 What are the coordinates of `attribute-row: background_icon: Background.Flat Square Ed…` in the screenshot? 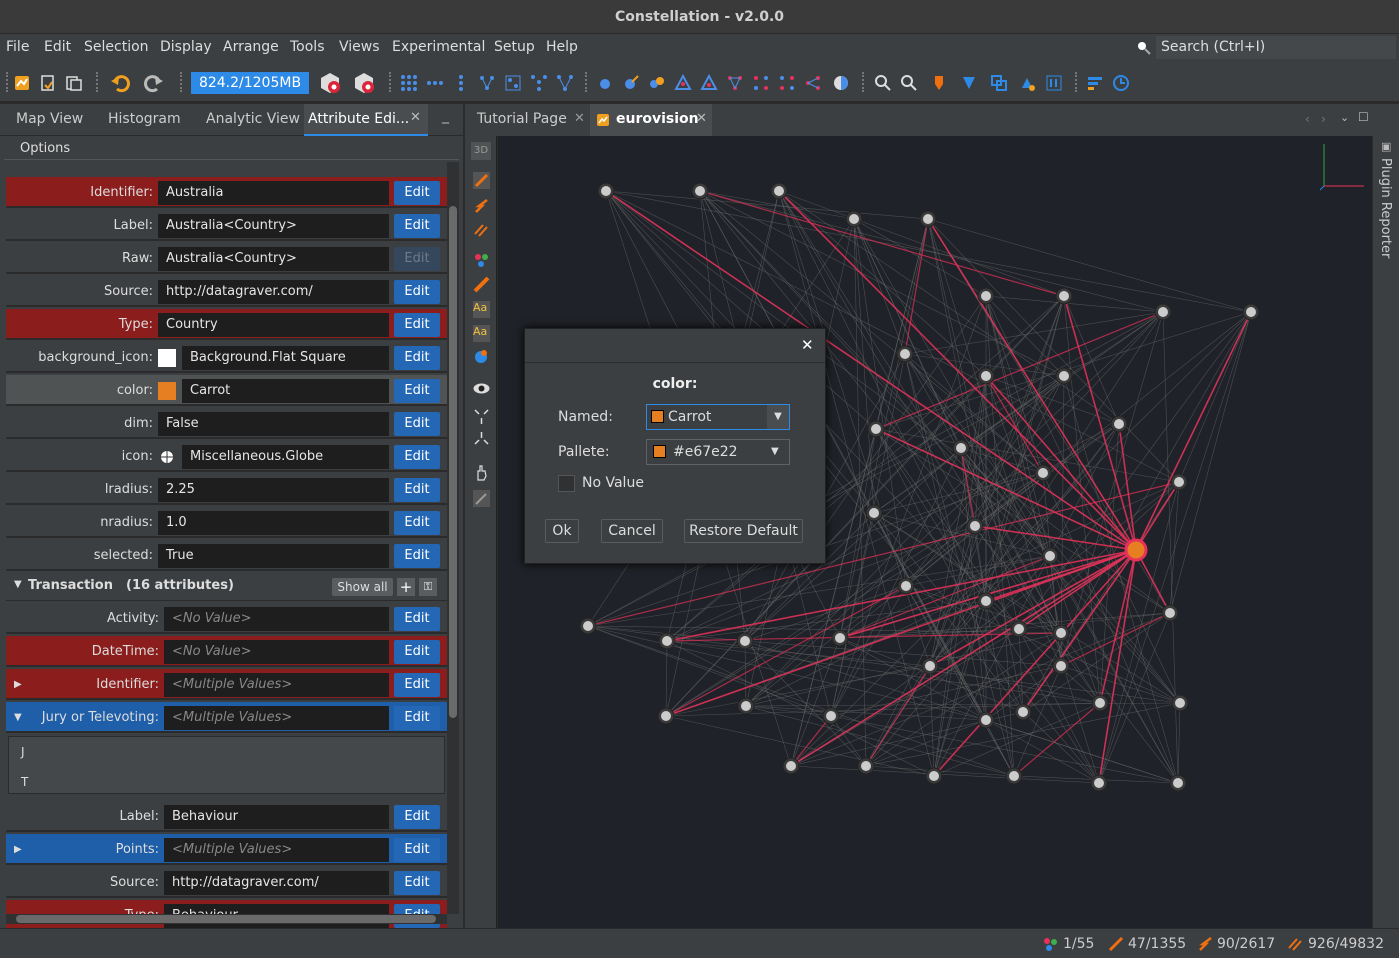 It's located at (226, 357).